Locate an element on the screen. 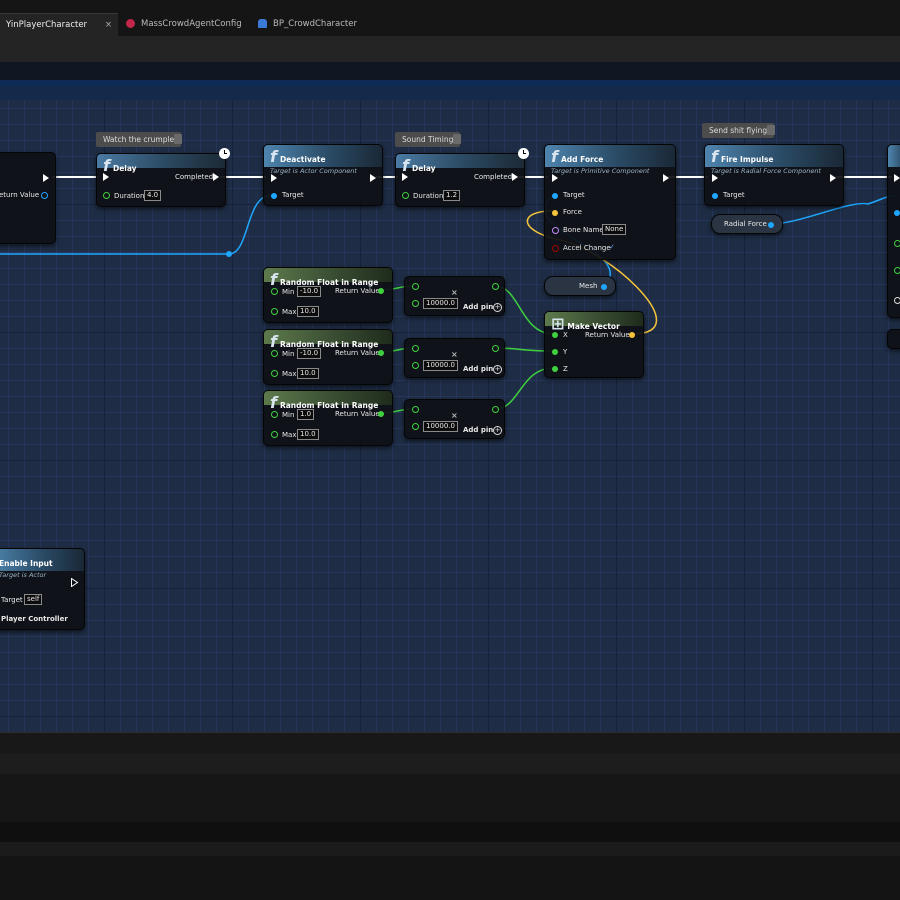  x-pin is located at coordinates (555, 335).